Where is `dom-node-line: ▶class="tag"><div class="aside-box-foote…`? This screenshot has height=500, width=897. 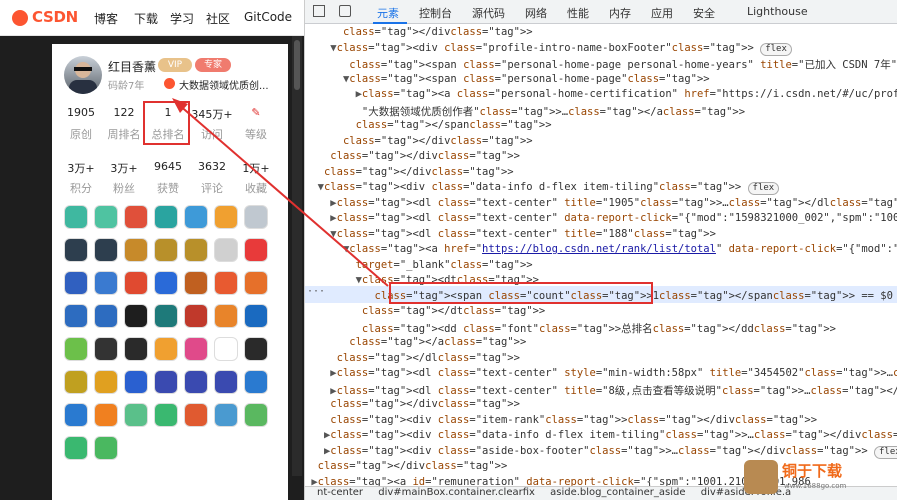 dom-node-line: ▶class="tag"><div class="aside-box-foote… is located at coordinates (601, 453).